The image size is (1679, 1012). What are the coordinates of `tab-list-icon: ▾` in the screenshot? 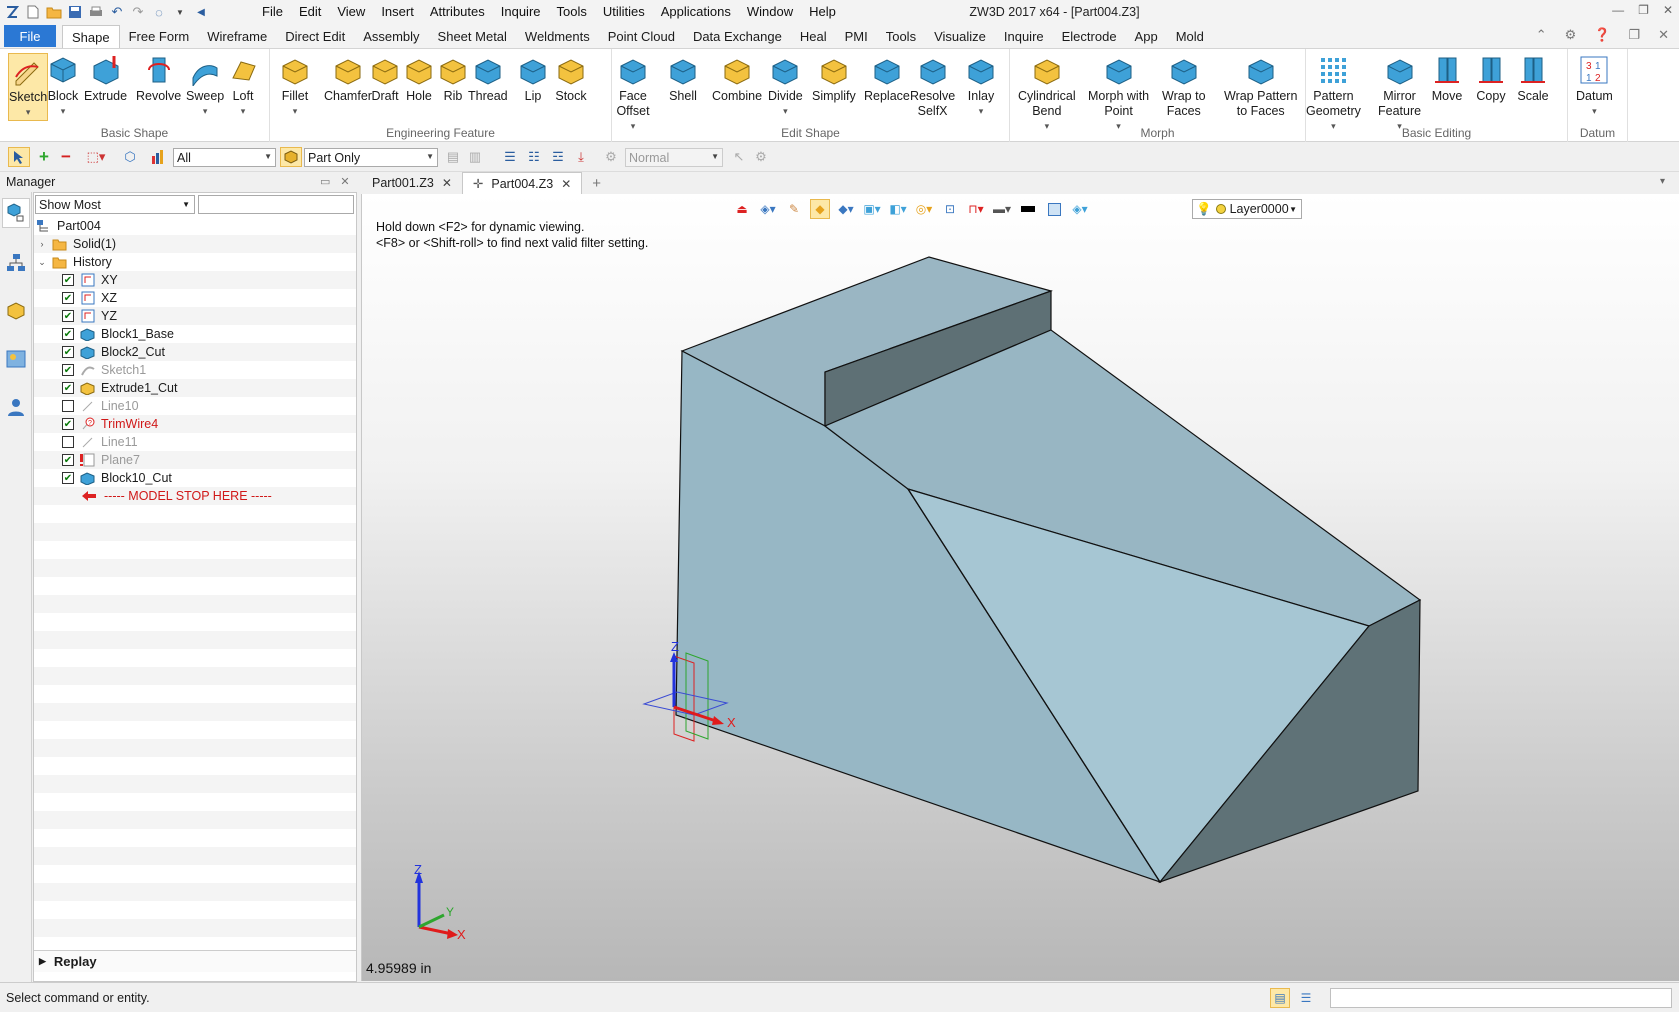 It's located at (1662, 181).